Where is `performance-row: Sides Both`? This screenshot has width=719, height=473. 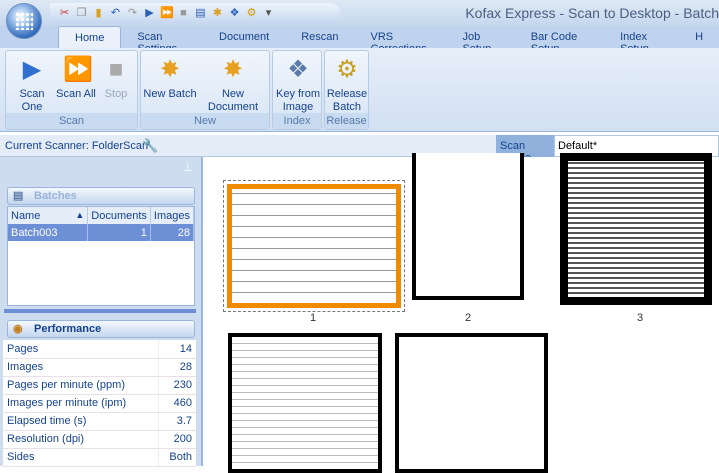 performance-row: Sides Both is located at coordinates (99, 457).